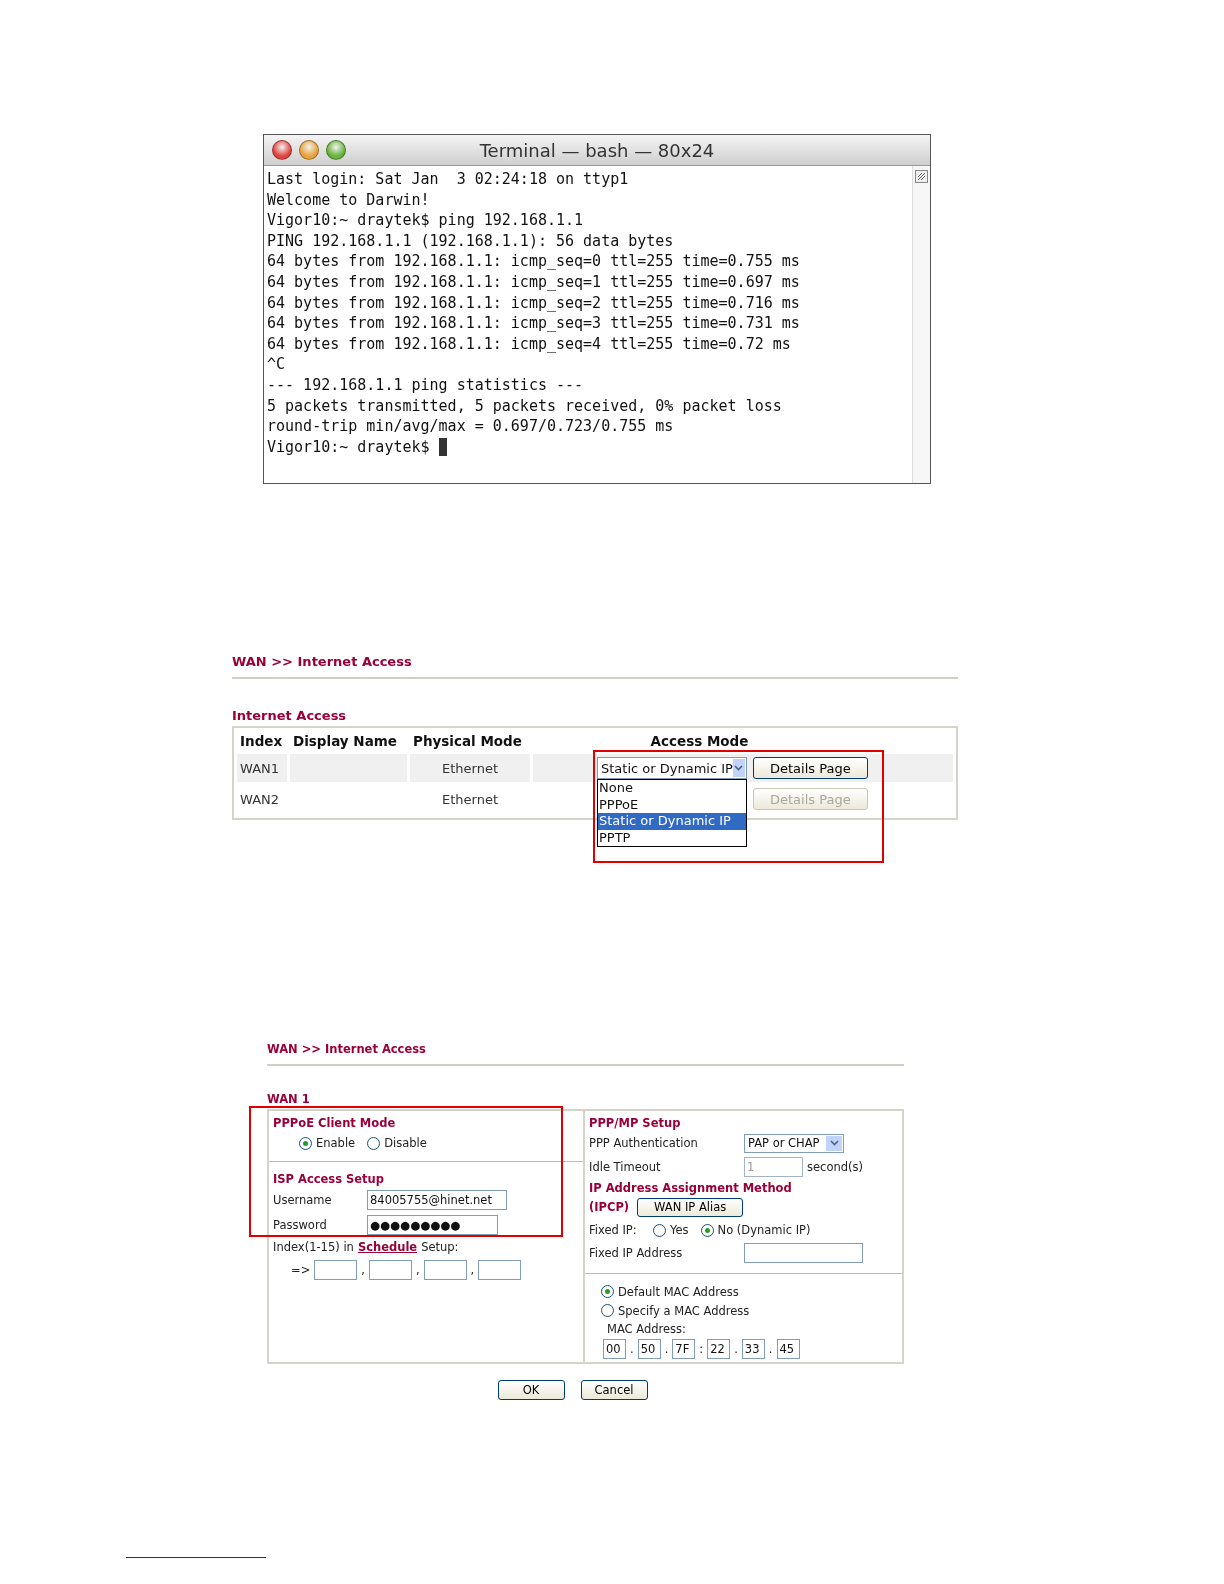  I want to click on field-label: Idle Timeout, so click(625, 1167).